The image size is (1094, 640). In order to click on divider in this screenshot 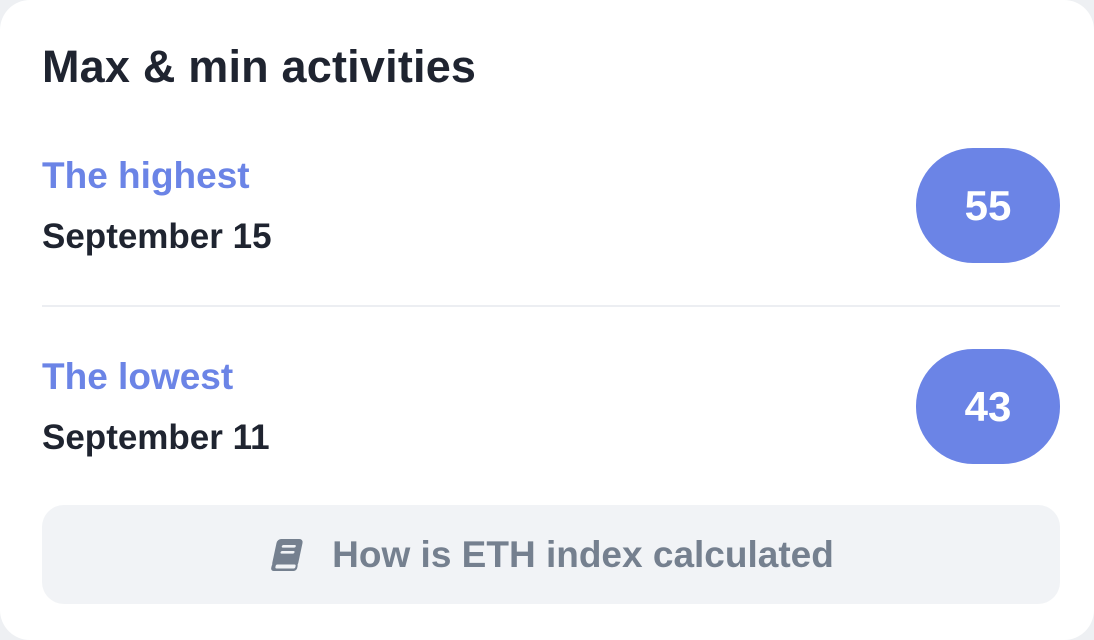, I will do `click(551, 306)`.